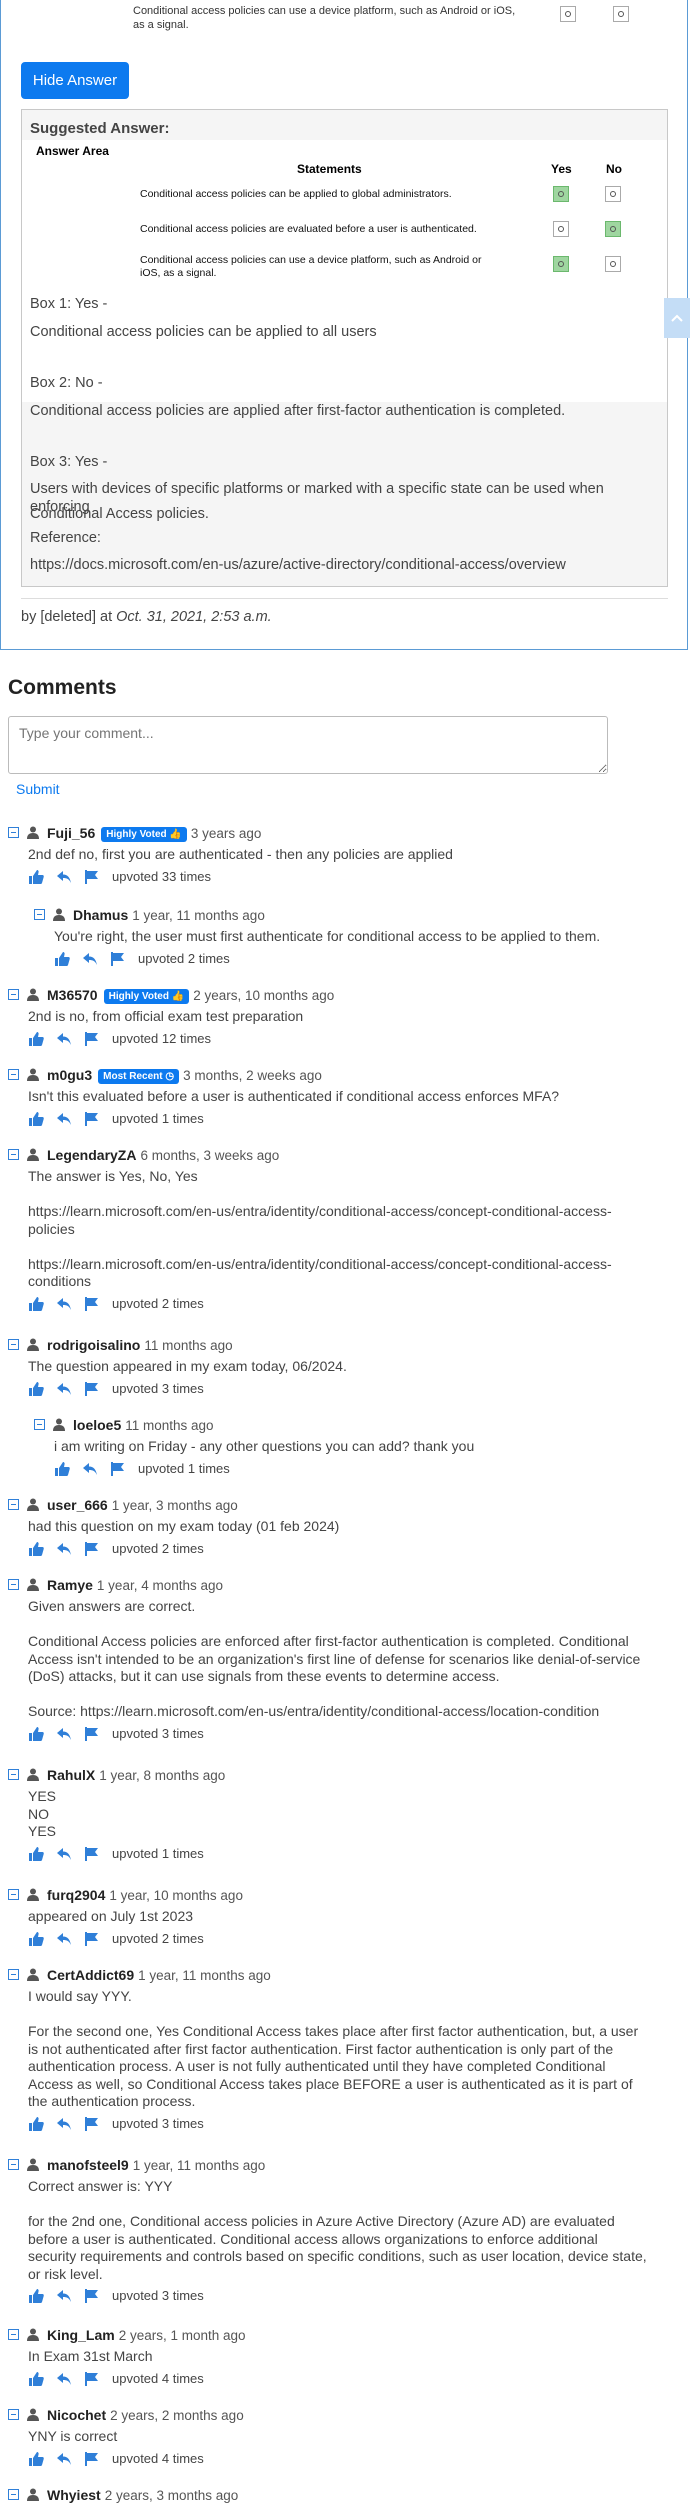 The height and width of the screenshot is (2510, 690). I want to click on comment-timestamp: 2 years, 10 months ago, so click(264, 995).